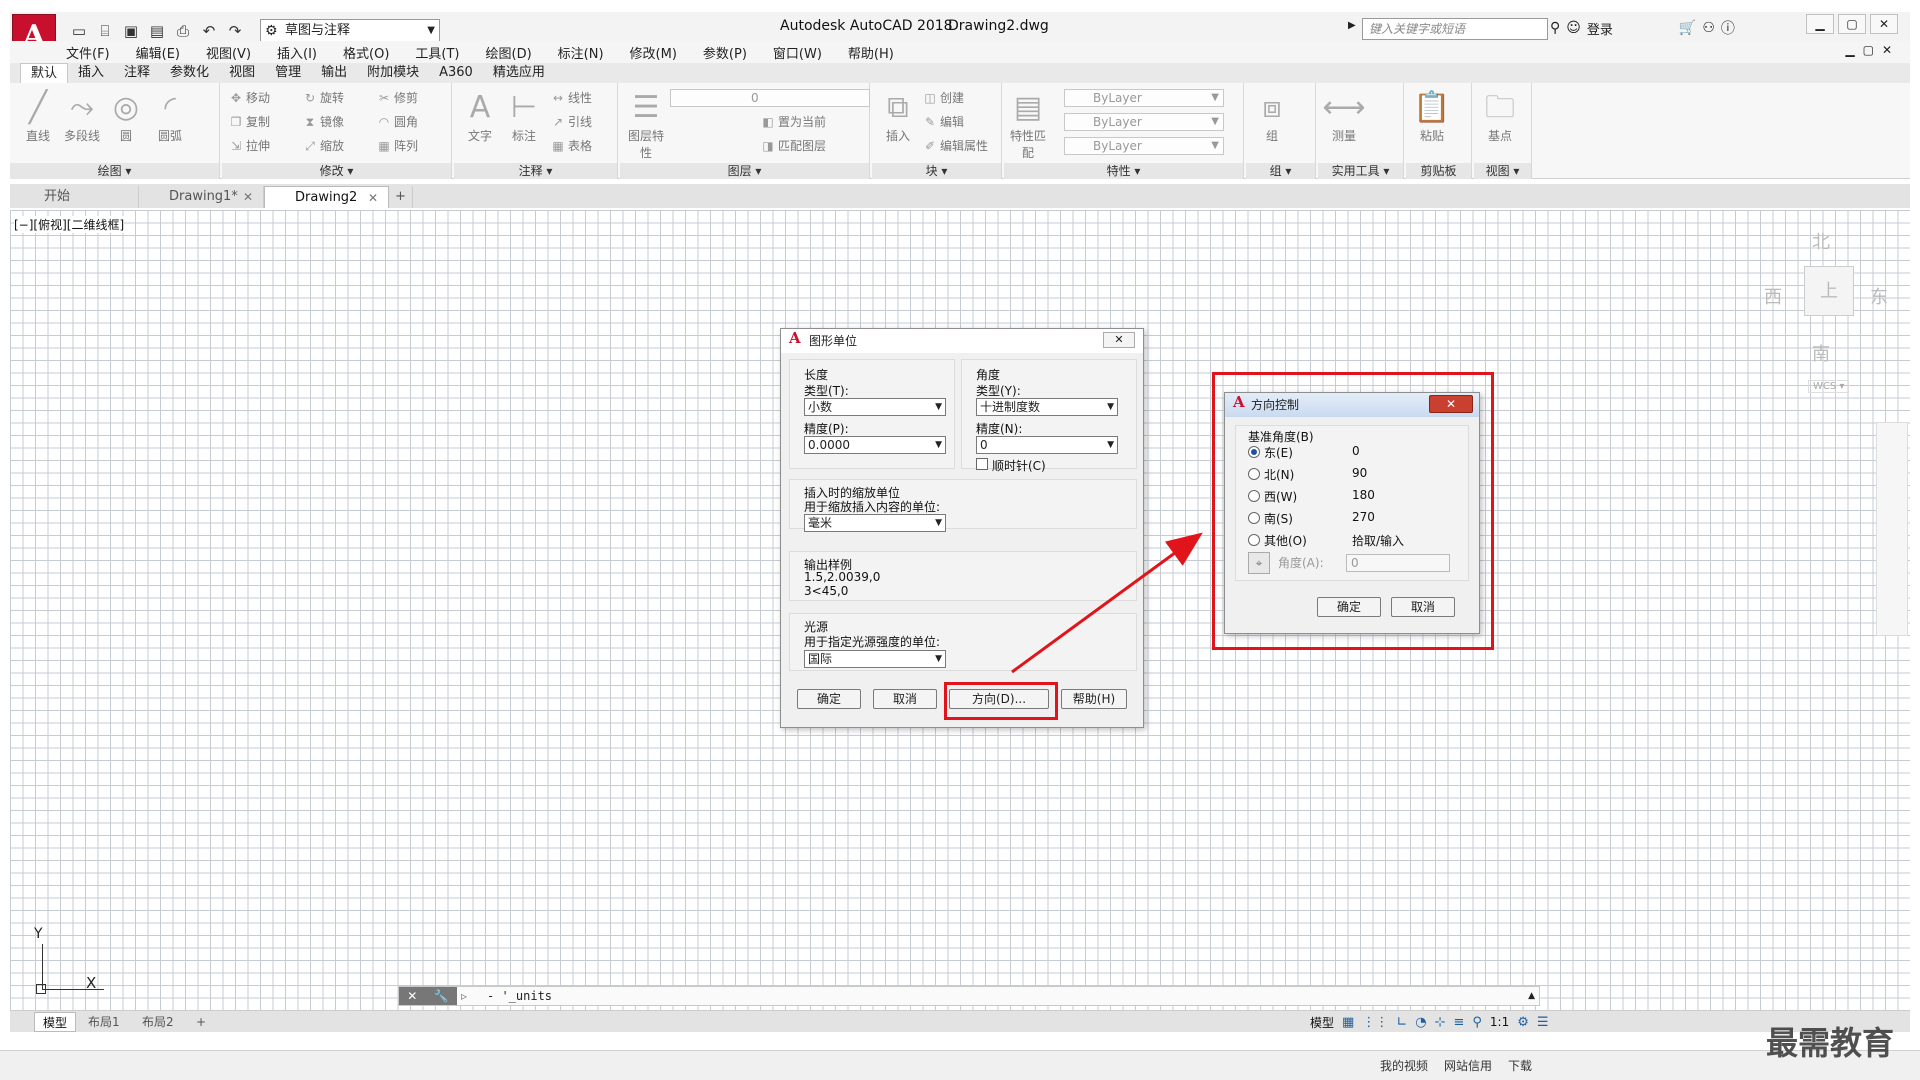  Describe the element at coordinates (480, 116) in the screenshot. I see `text-tool: A 文字` at that location.